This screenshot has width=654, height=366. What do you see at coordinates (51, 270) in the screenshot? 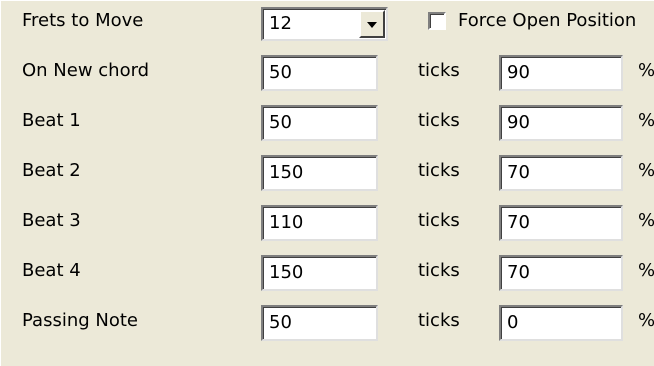
I see `row-label: Beat 4` at bounding box center [51, 270].